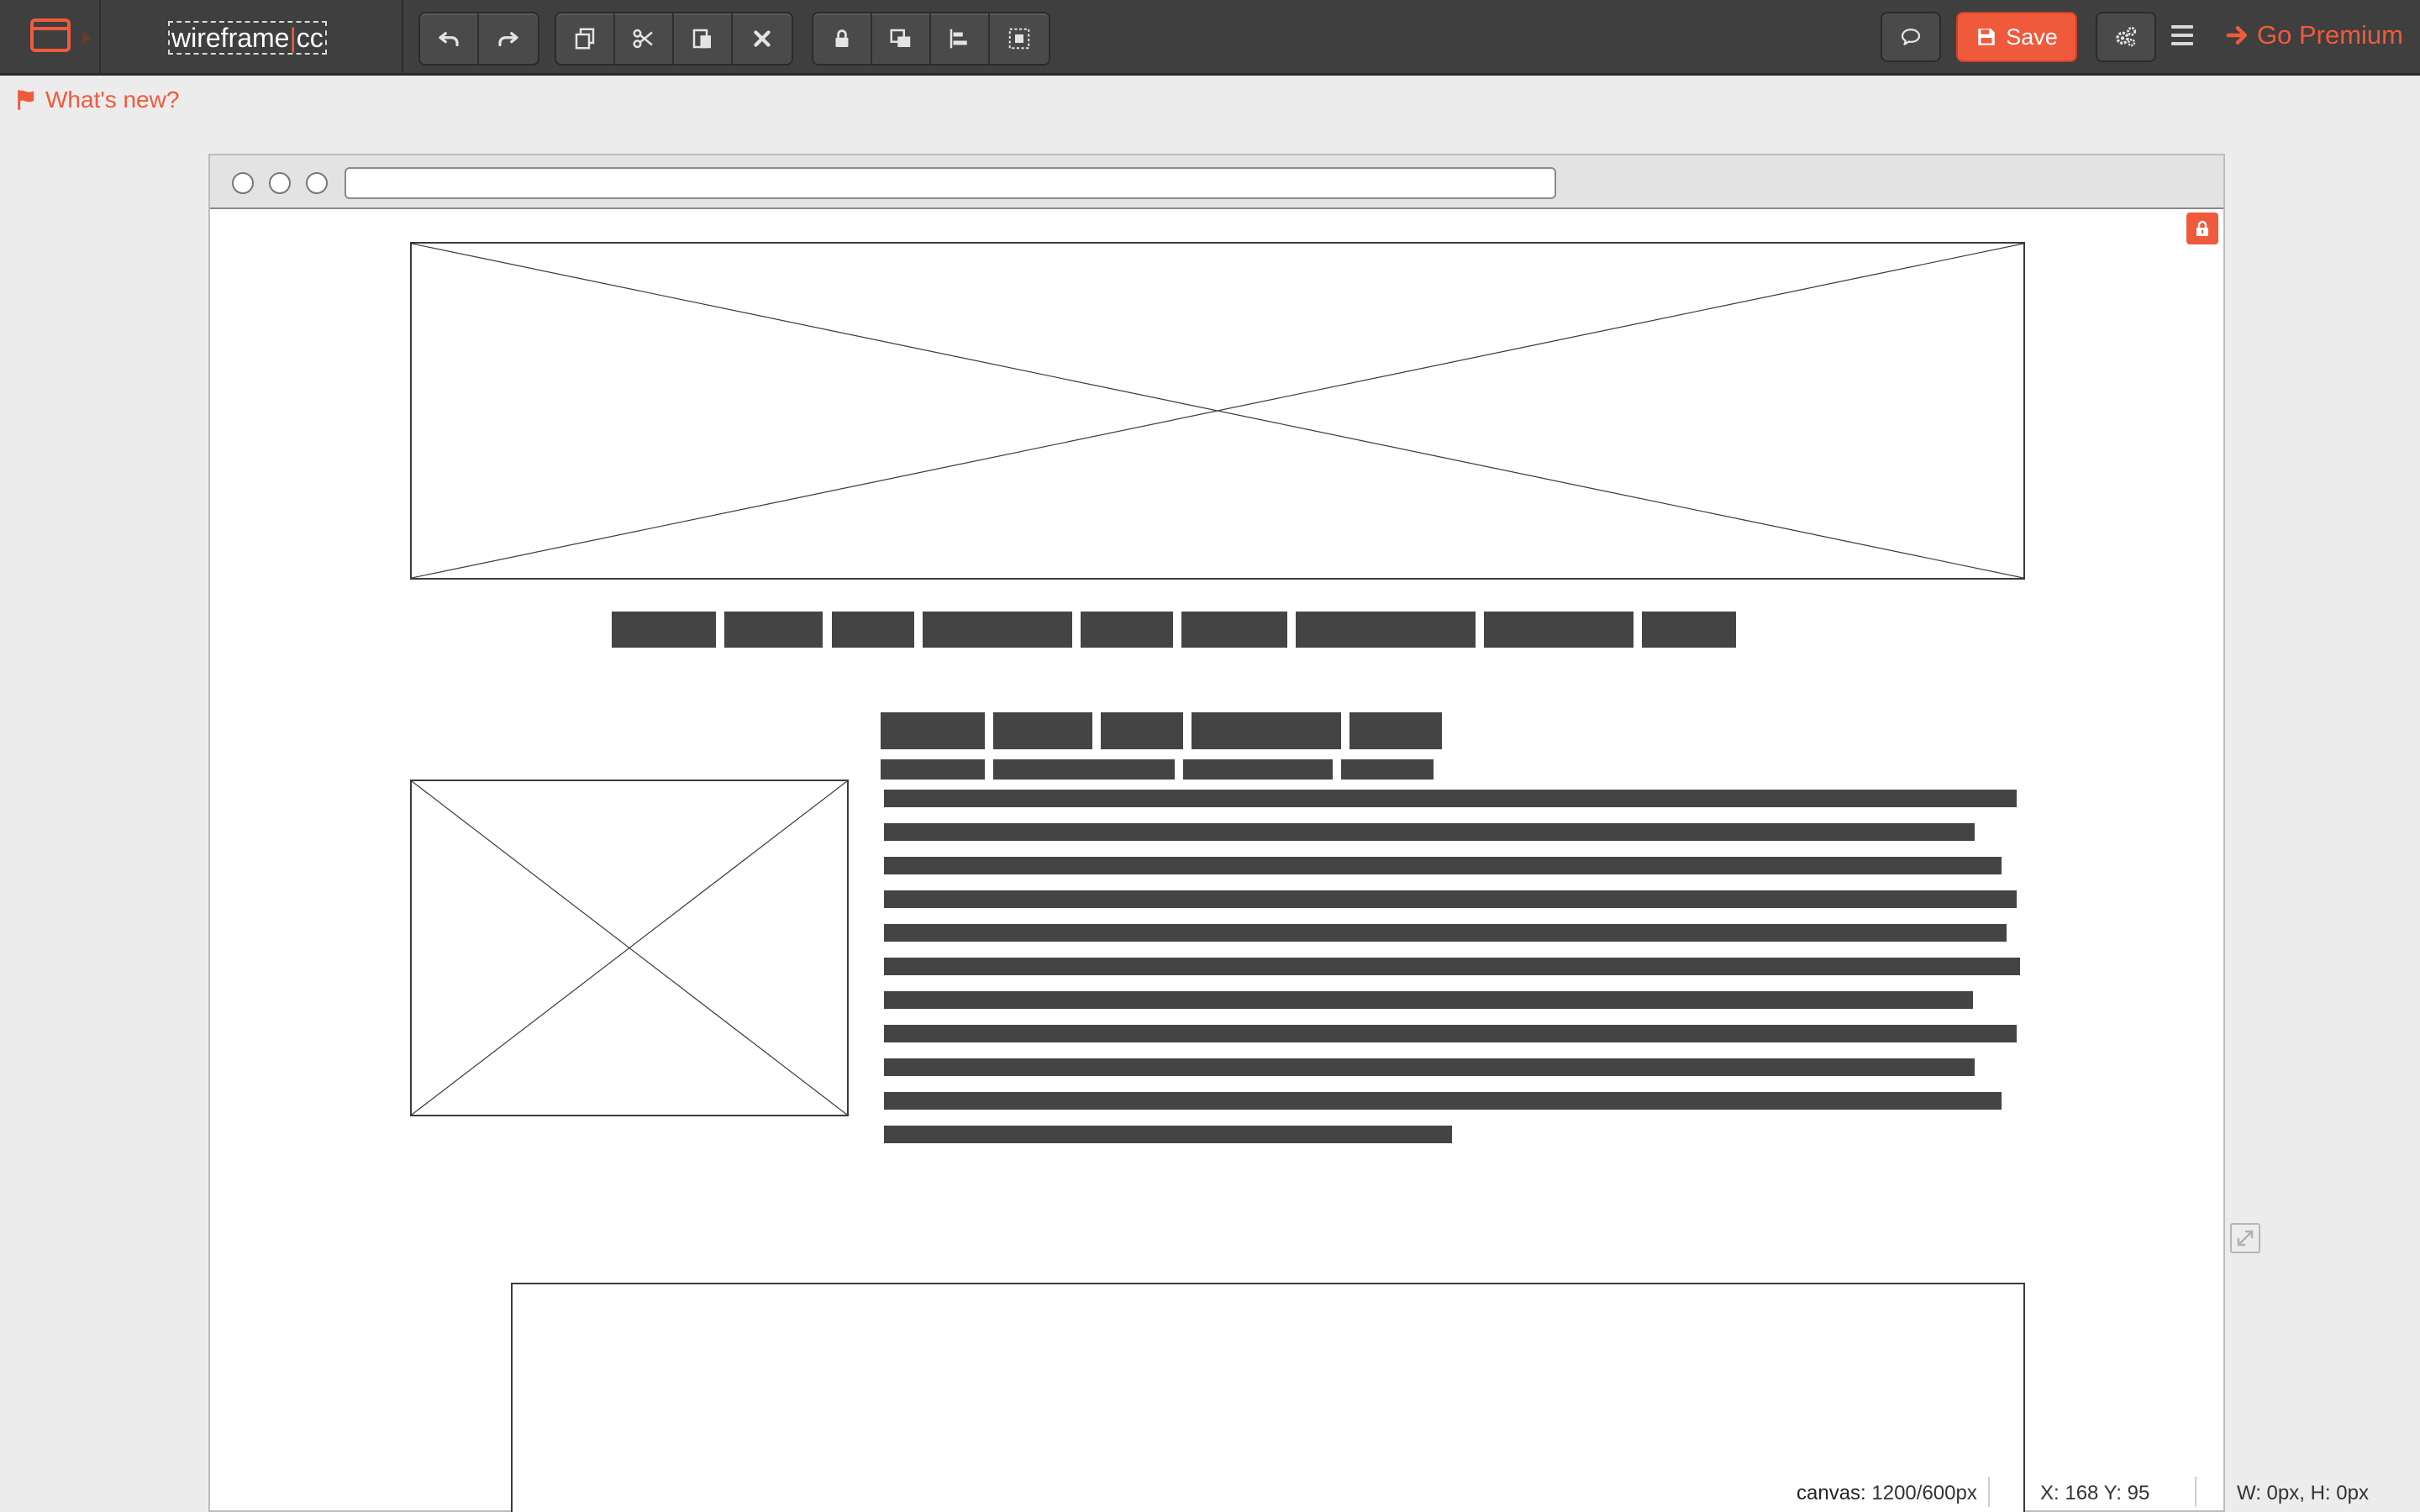 The width and height of the screenshot is (2420, 1512). I want to click on header-image-placeholder, so click(1217, 411).